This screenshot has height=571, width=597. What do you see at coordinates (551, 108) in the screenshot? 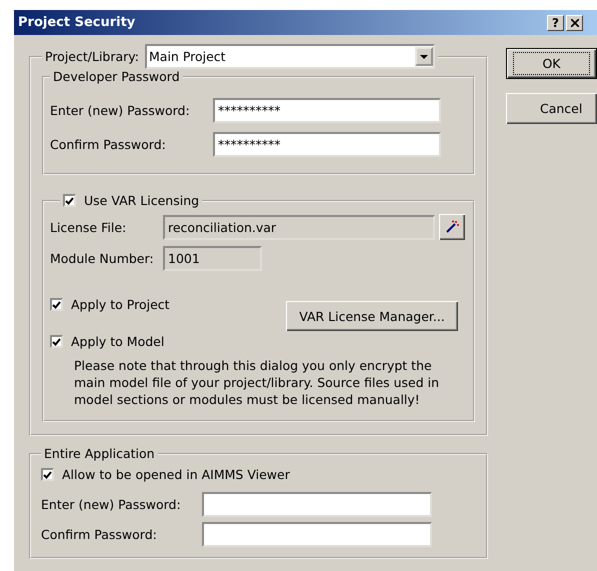
I see `dialog-button: Cancel` at bounding box center [551, 108].